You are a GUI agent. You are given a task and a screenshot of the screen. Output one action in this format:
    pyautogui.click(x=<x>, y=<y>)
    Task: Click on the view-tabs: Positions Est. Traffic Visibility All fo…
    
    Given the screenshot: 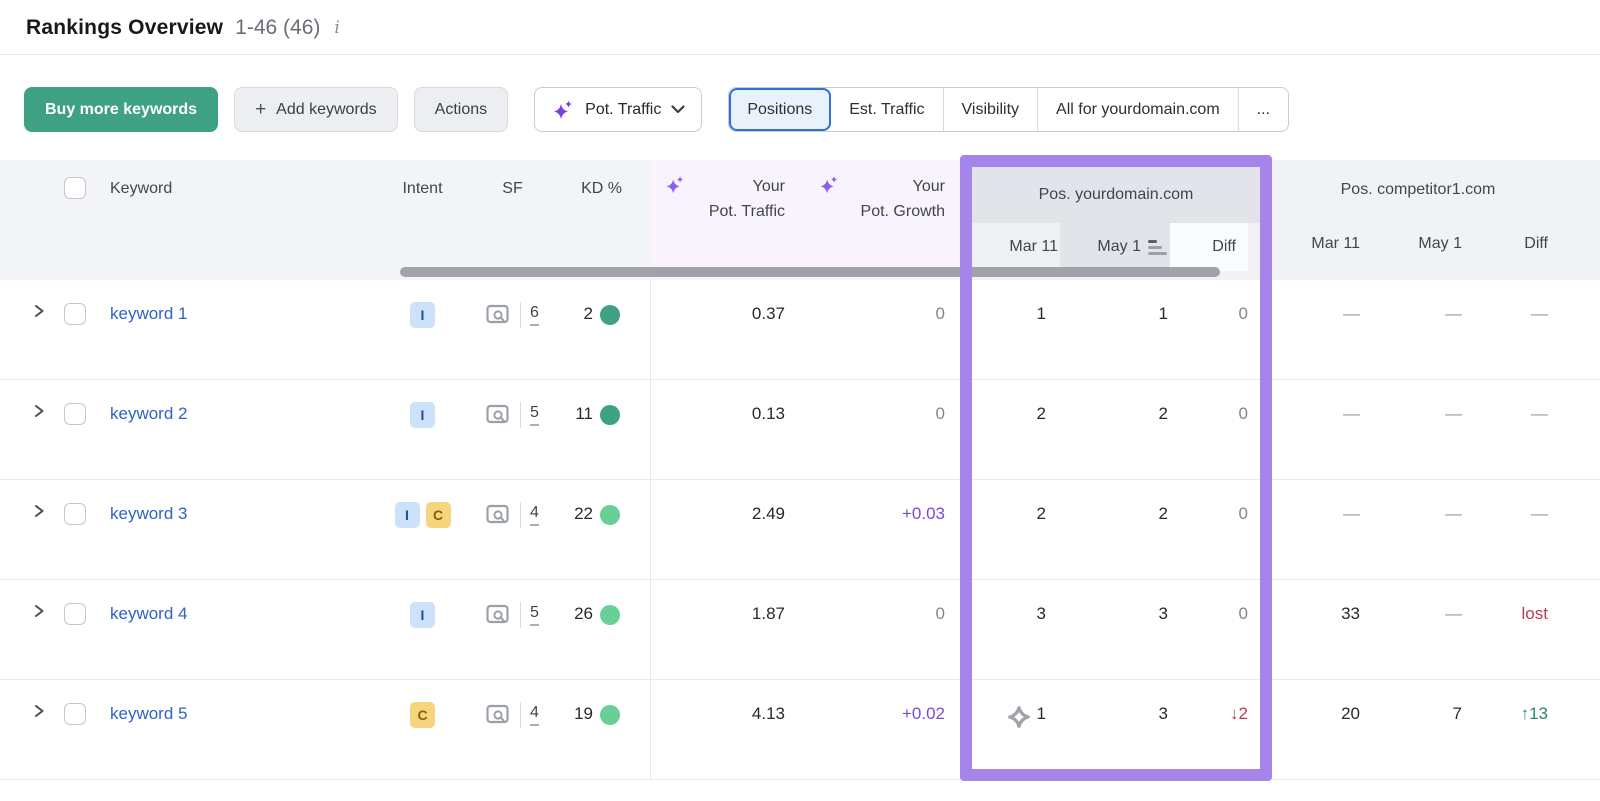 What is the action you would take?
    pyautogui.click(x=1008, y=109)
    